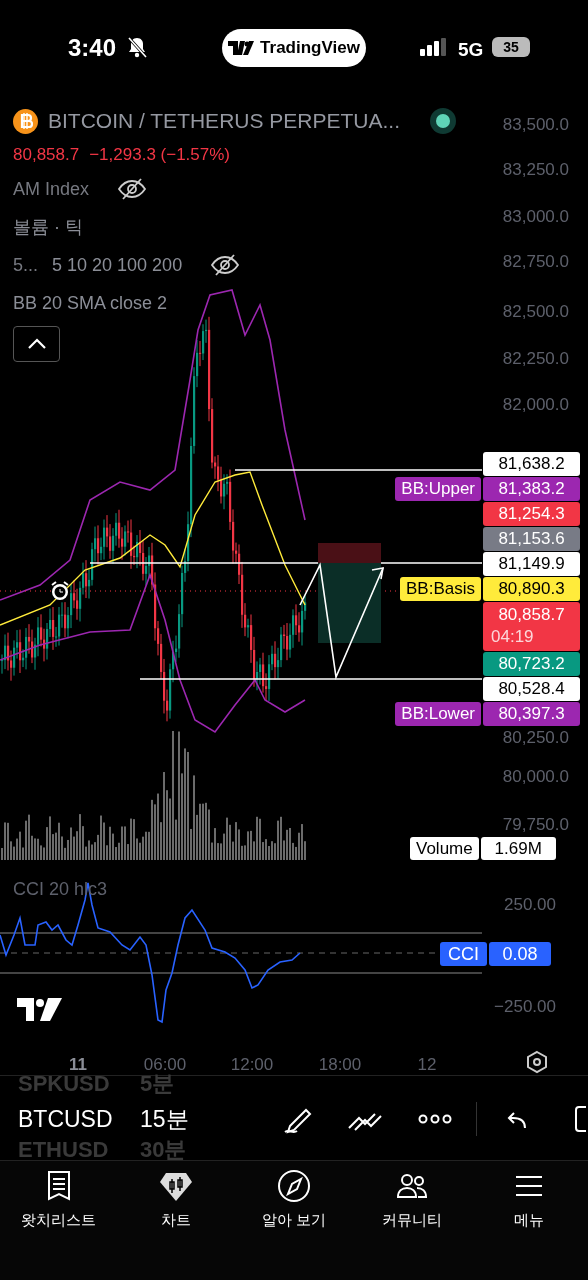 The image size is (588, 1280). I want to click on cci-label: CCI, so click(463, 954).